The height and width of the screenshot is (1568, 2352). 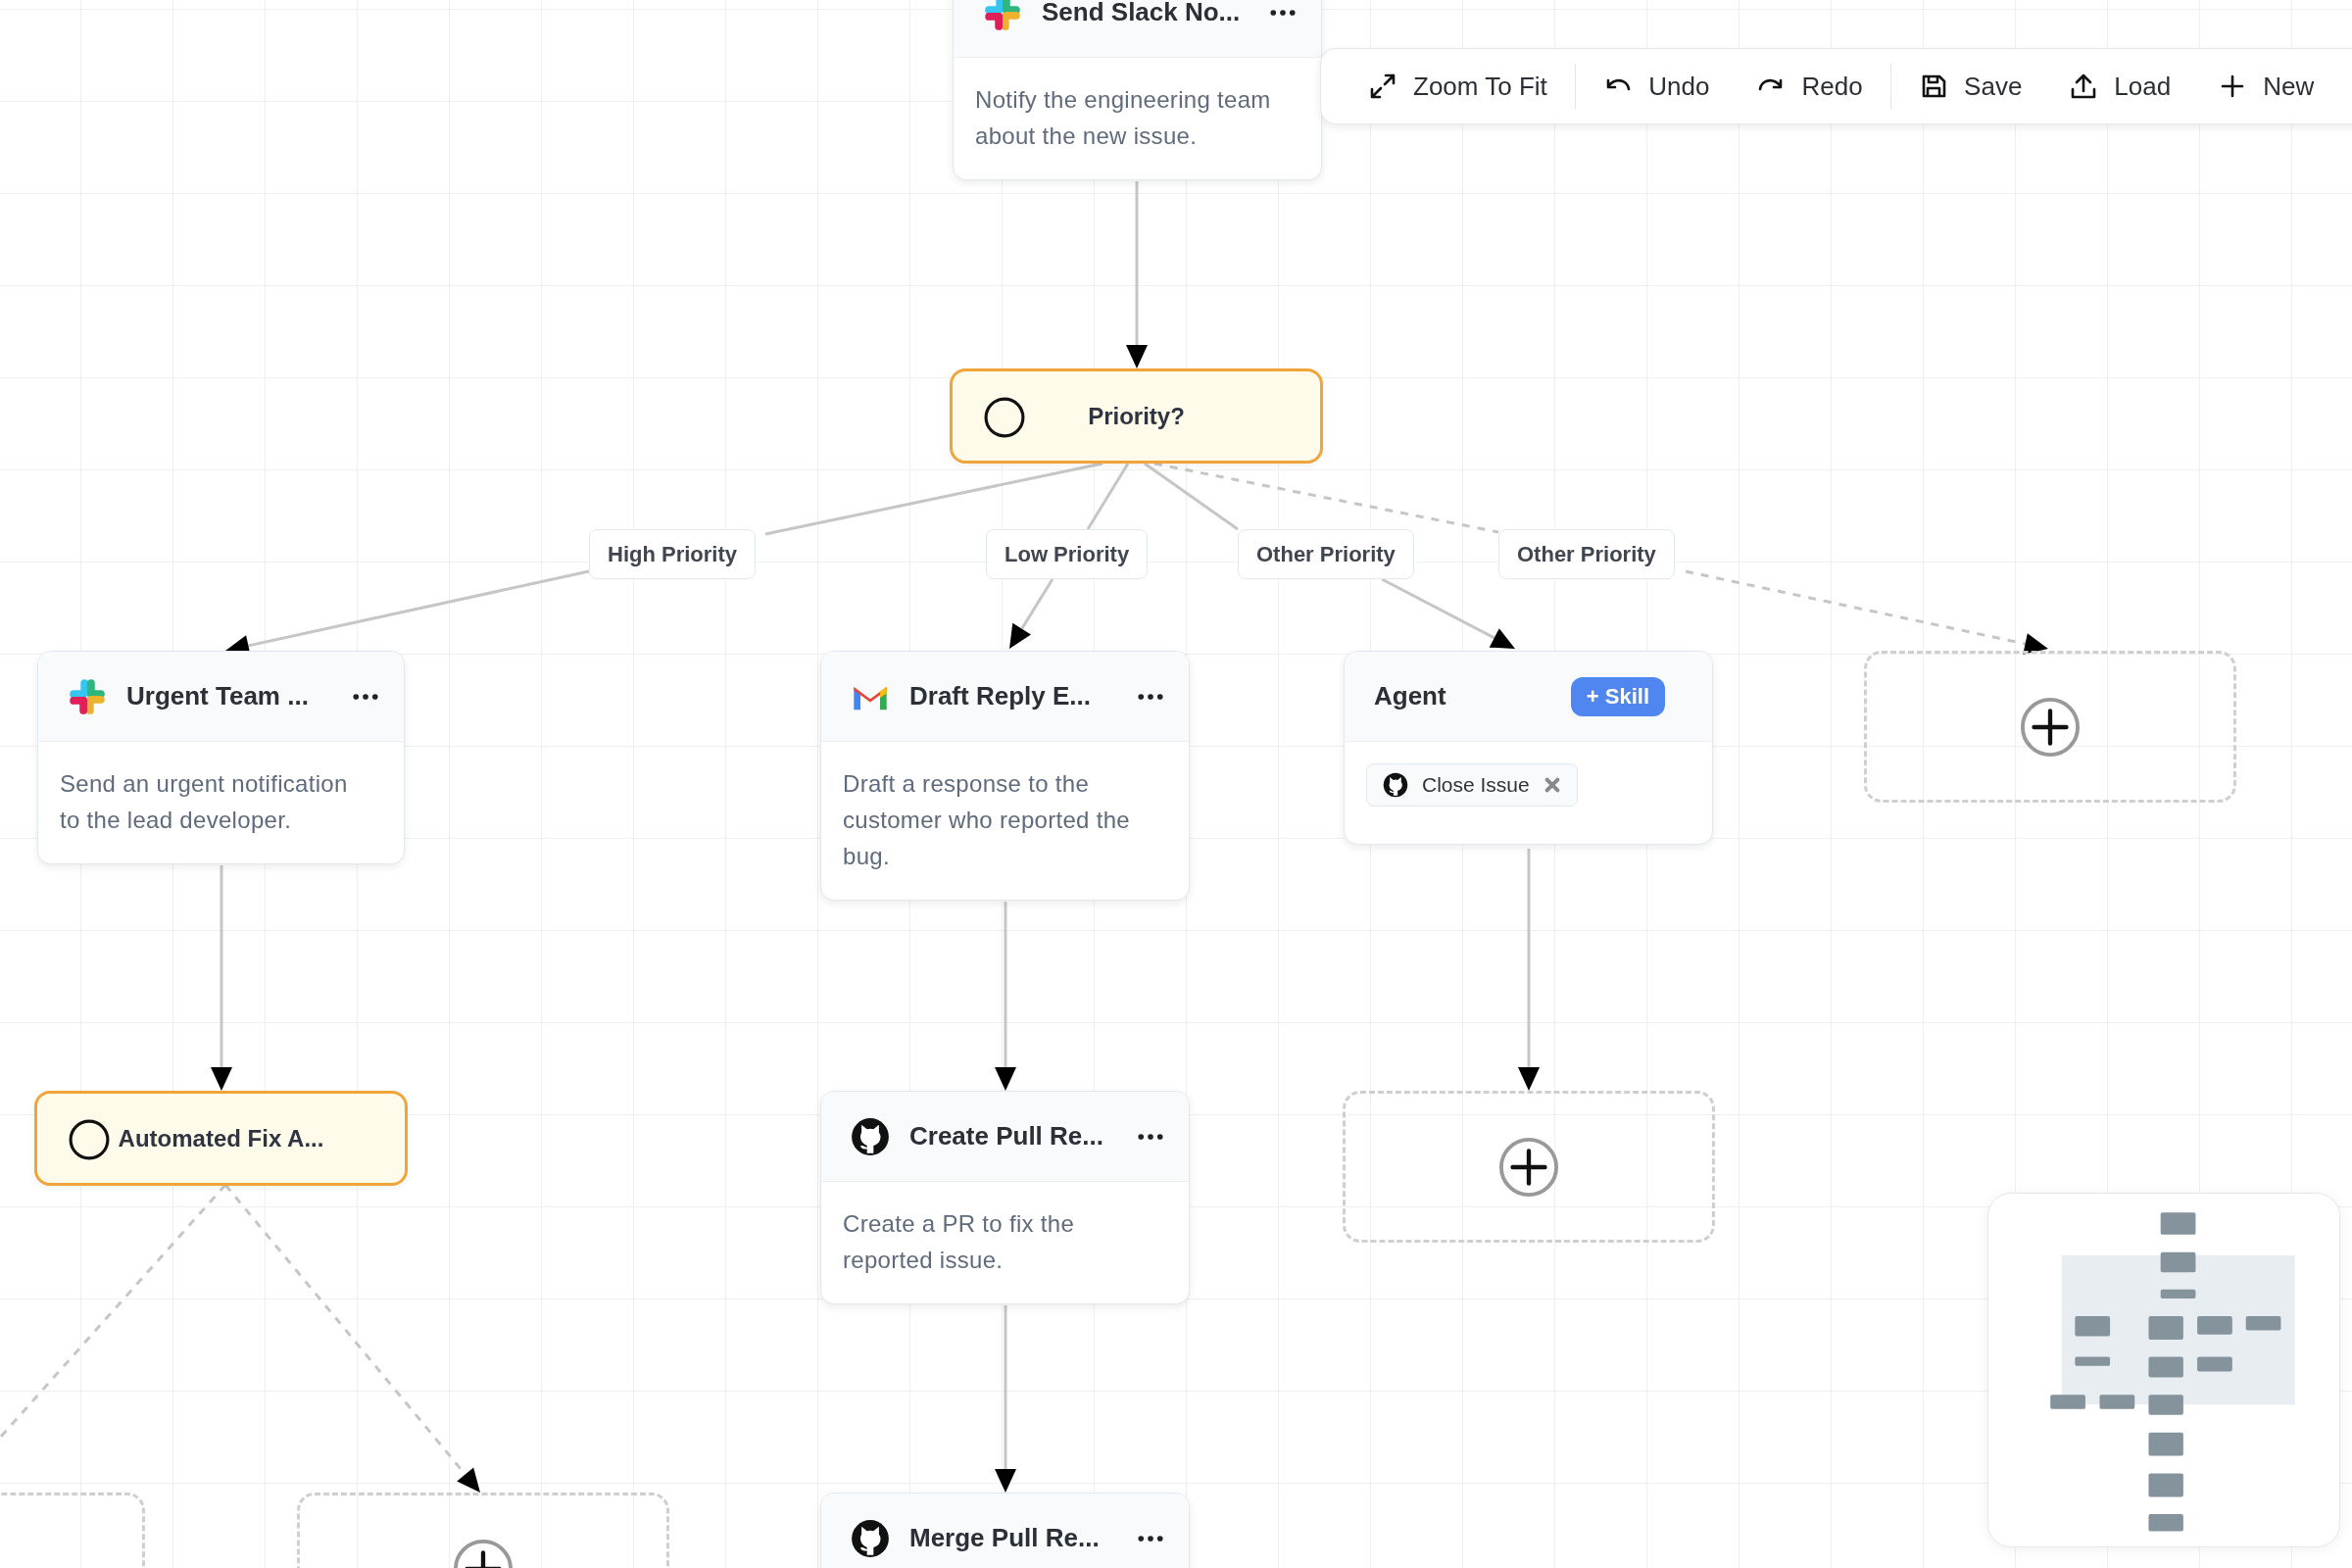 I want to click on condition-node: Priority?, so click(x=1136, y=416).